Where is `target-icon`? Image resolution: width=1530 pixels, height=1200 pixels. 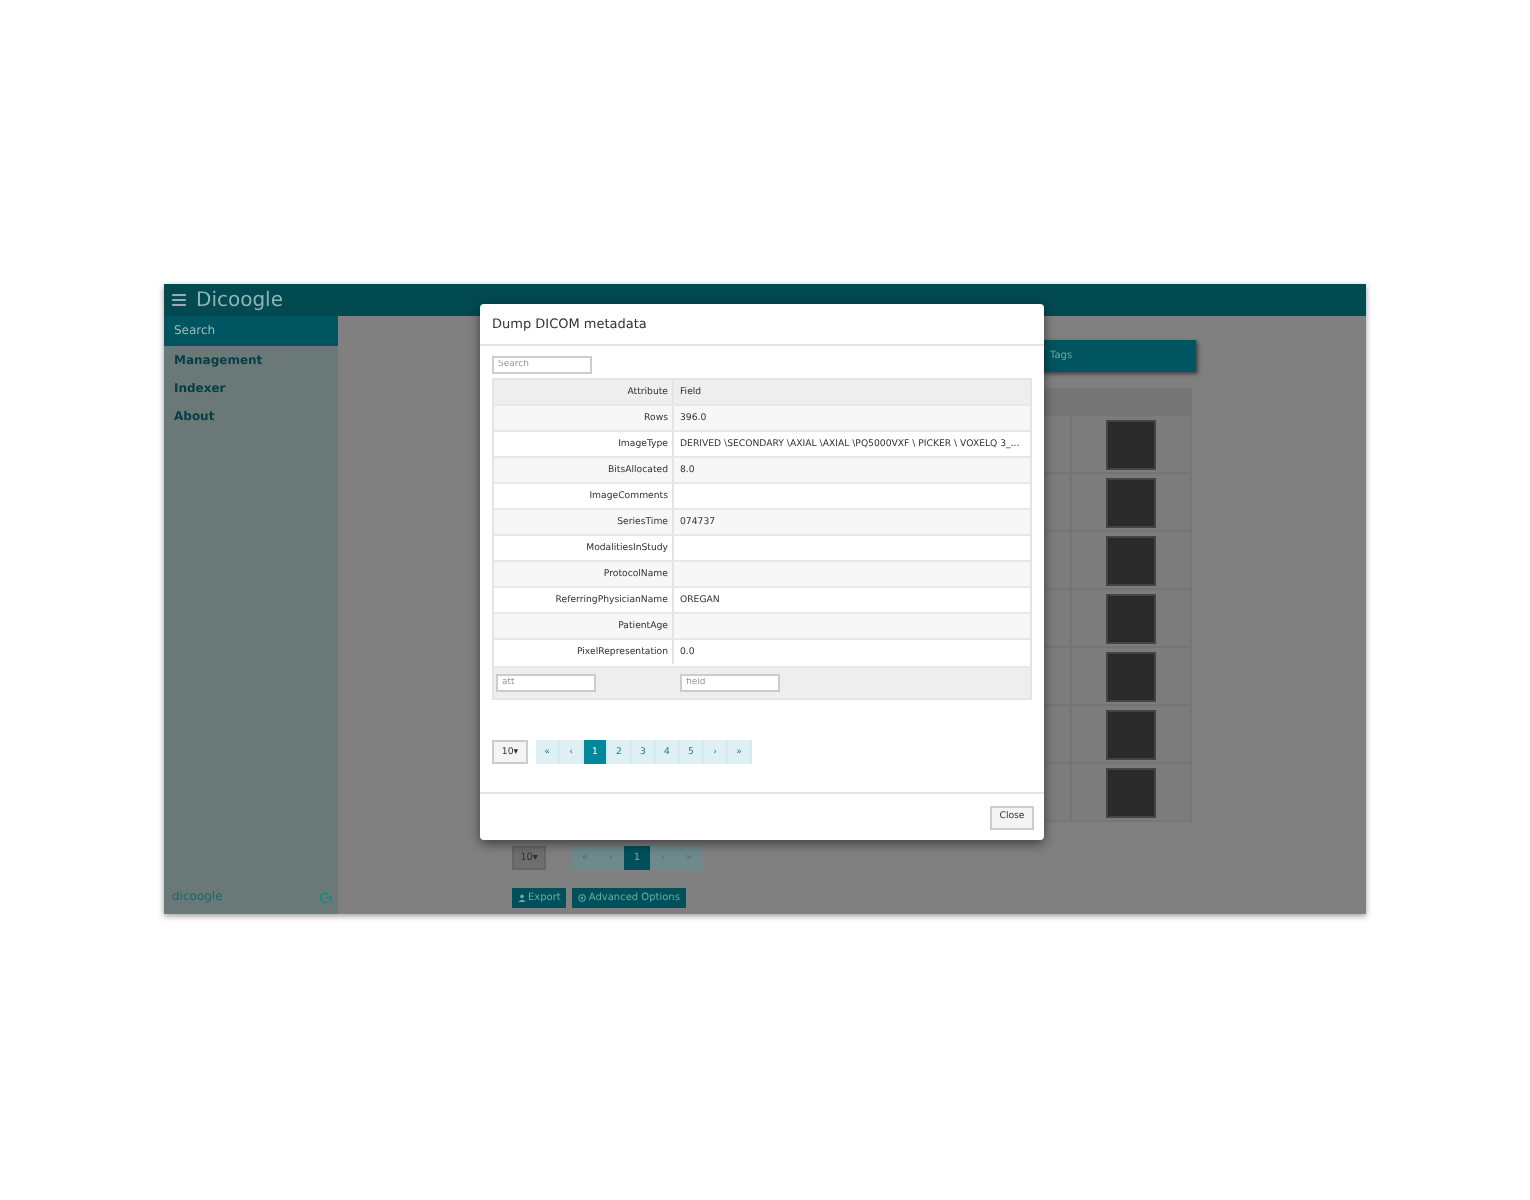
target-icon is located at coordinates (582, 898).